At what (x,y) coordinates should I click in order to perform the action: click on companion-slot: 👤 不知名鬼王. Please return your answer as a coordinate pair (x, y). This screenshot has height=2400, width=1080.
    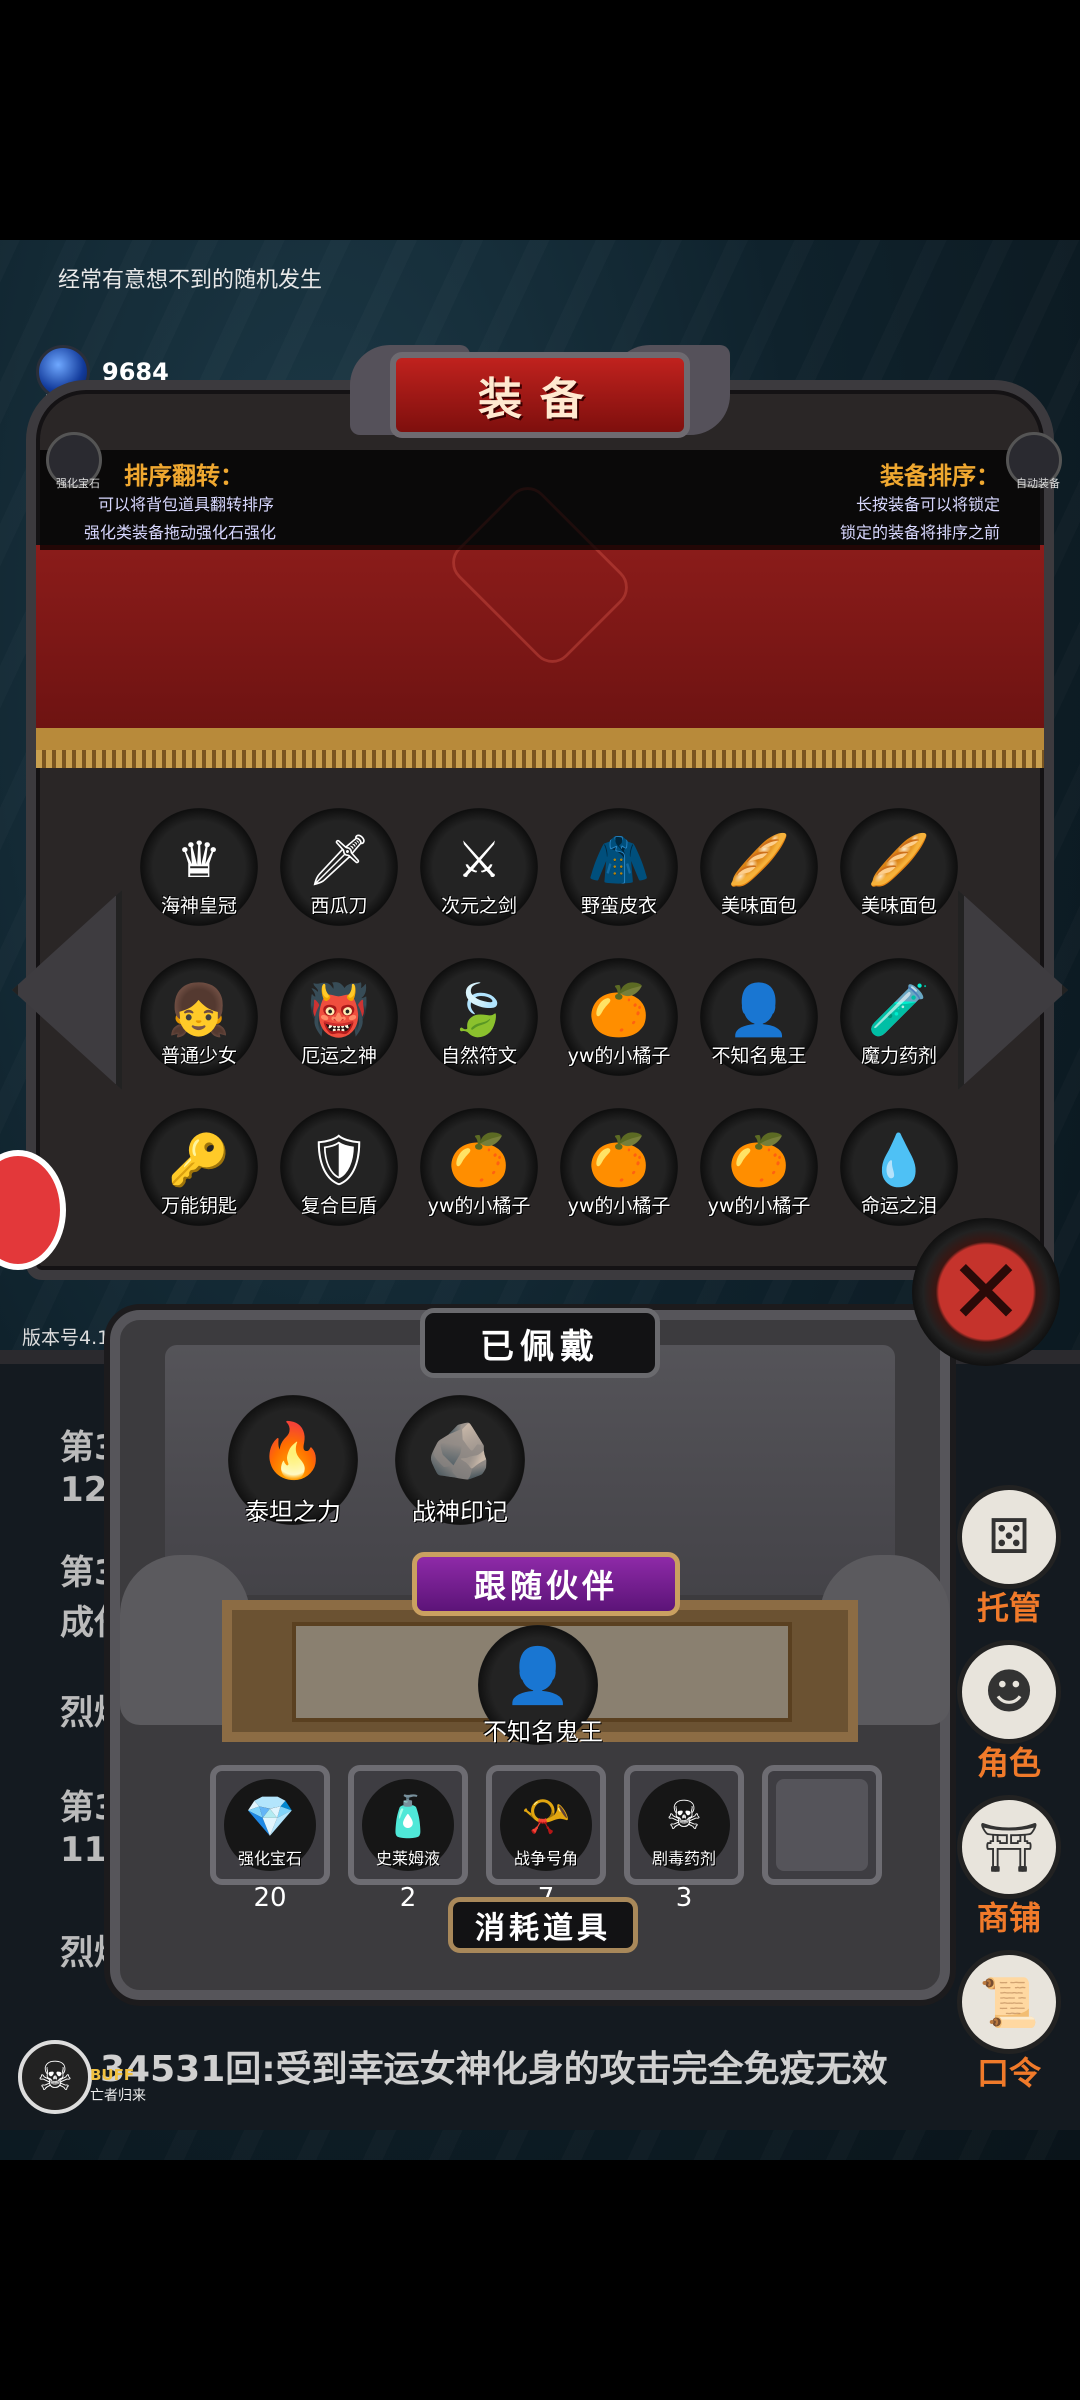
    Looking at the image, I should click on (540, 1685).